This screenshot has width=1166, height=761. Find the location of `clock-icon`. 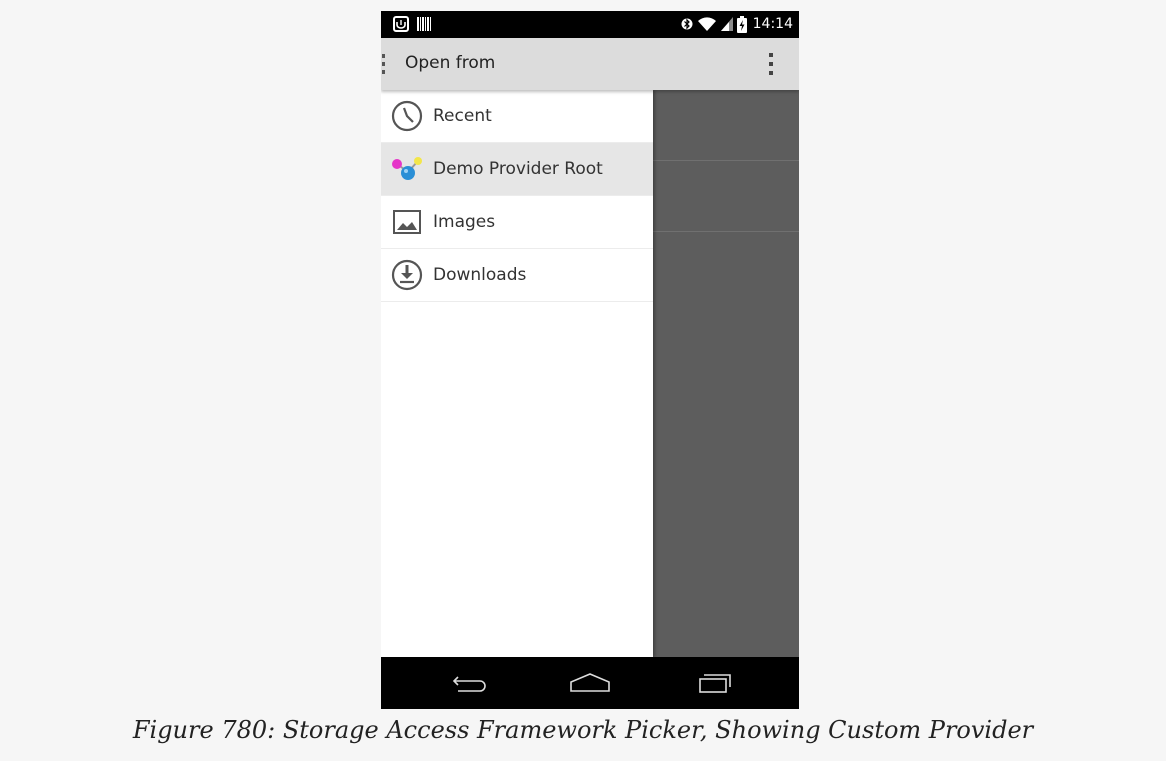

clock-icon is located at coordinates (407, 116).